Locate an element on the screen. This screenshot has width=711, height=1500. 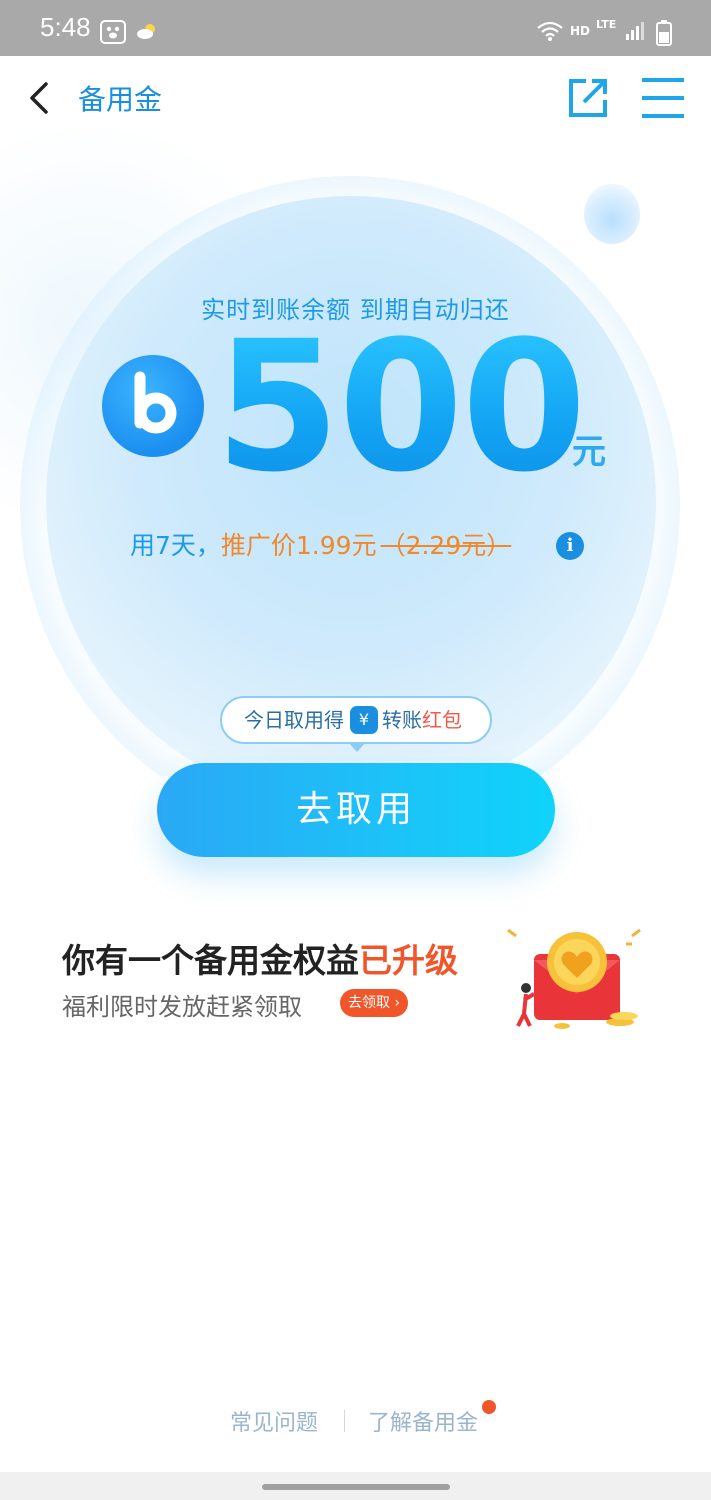
footer-divider is located at coordinates (344, 1421).